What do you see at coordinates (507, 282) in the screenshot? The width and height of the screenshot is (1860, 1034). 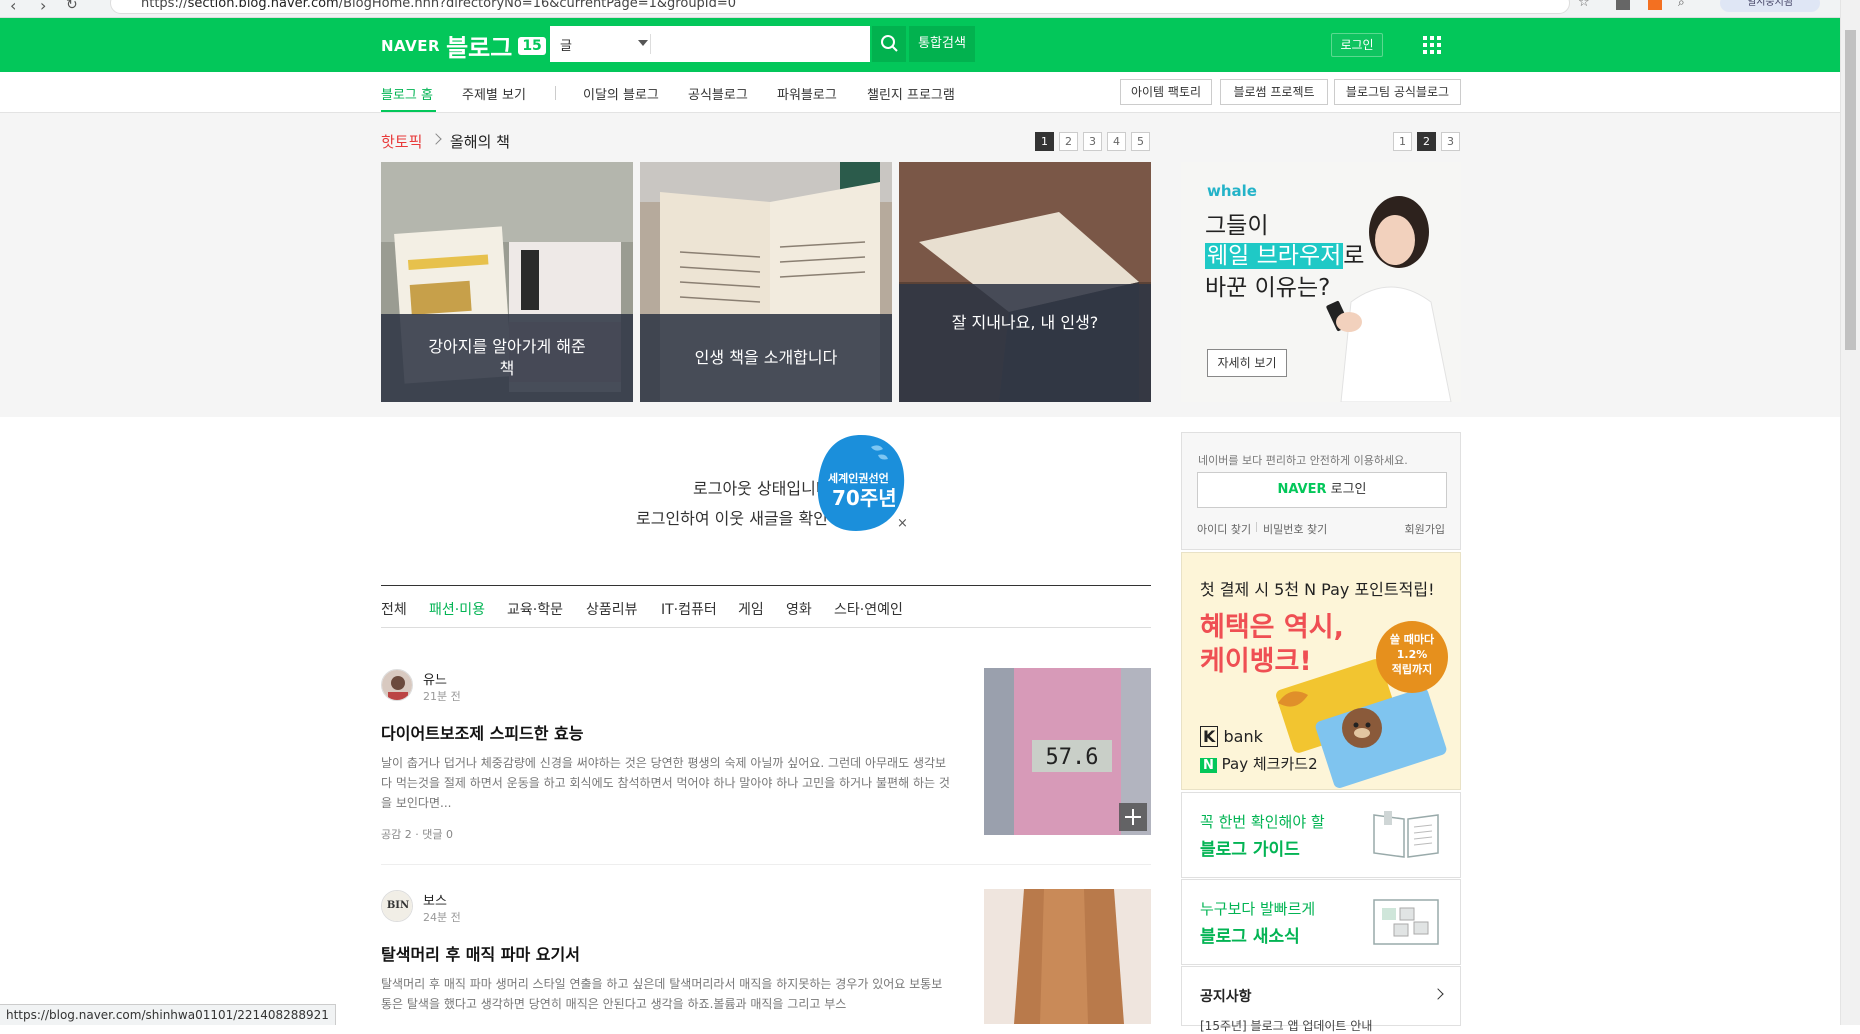 I see `topic-card: 강아지를 알아가게 해준 책` at bounding box center [507, 282].